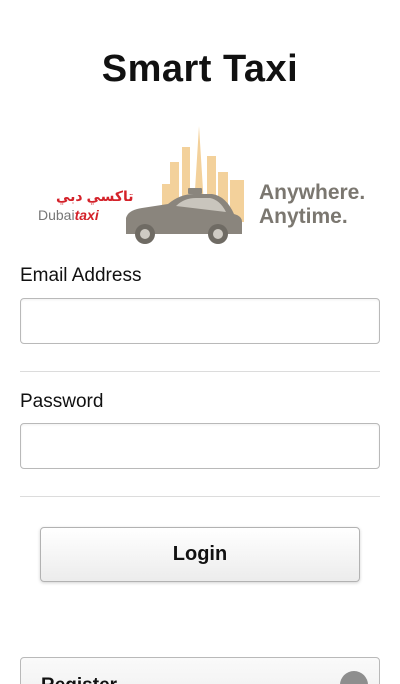 The image size is (400, 684). What do you see at coordinates (62, 401) in the screenshot?
I see `password-label: Password` at bounding box center [62, 401].